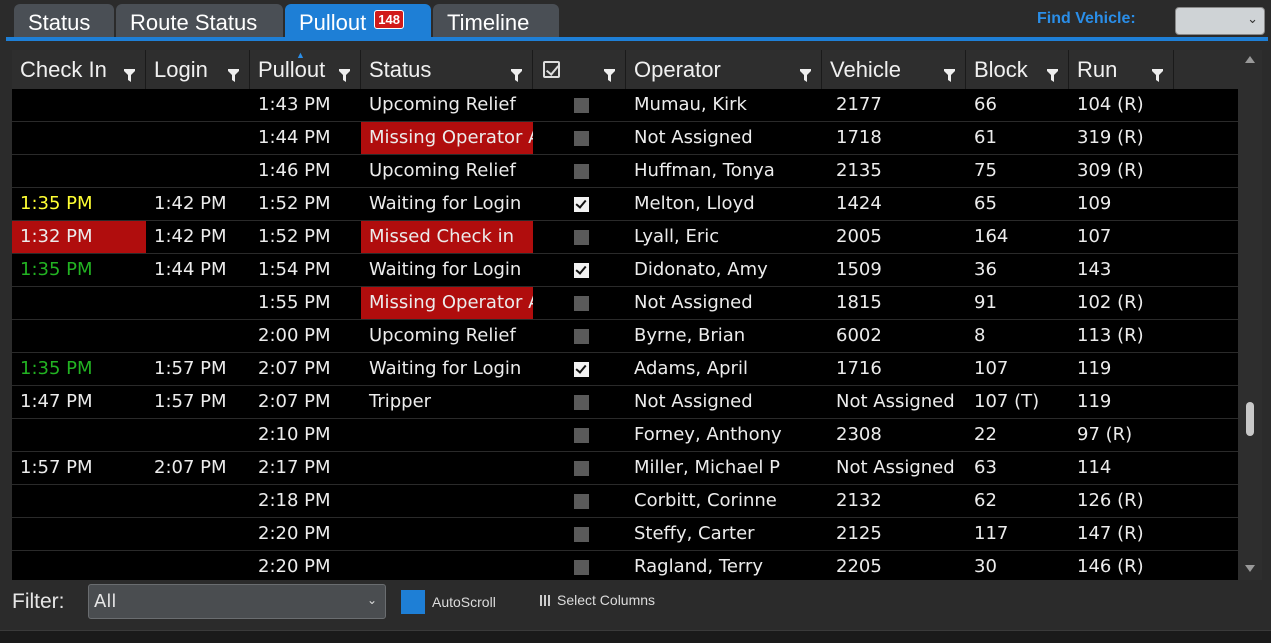 The height and width of the screenshot is (643, 1271). I want to click on column-header-label: Operator, so click(677, 69).